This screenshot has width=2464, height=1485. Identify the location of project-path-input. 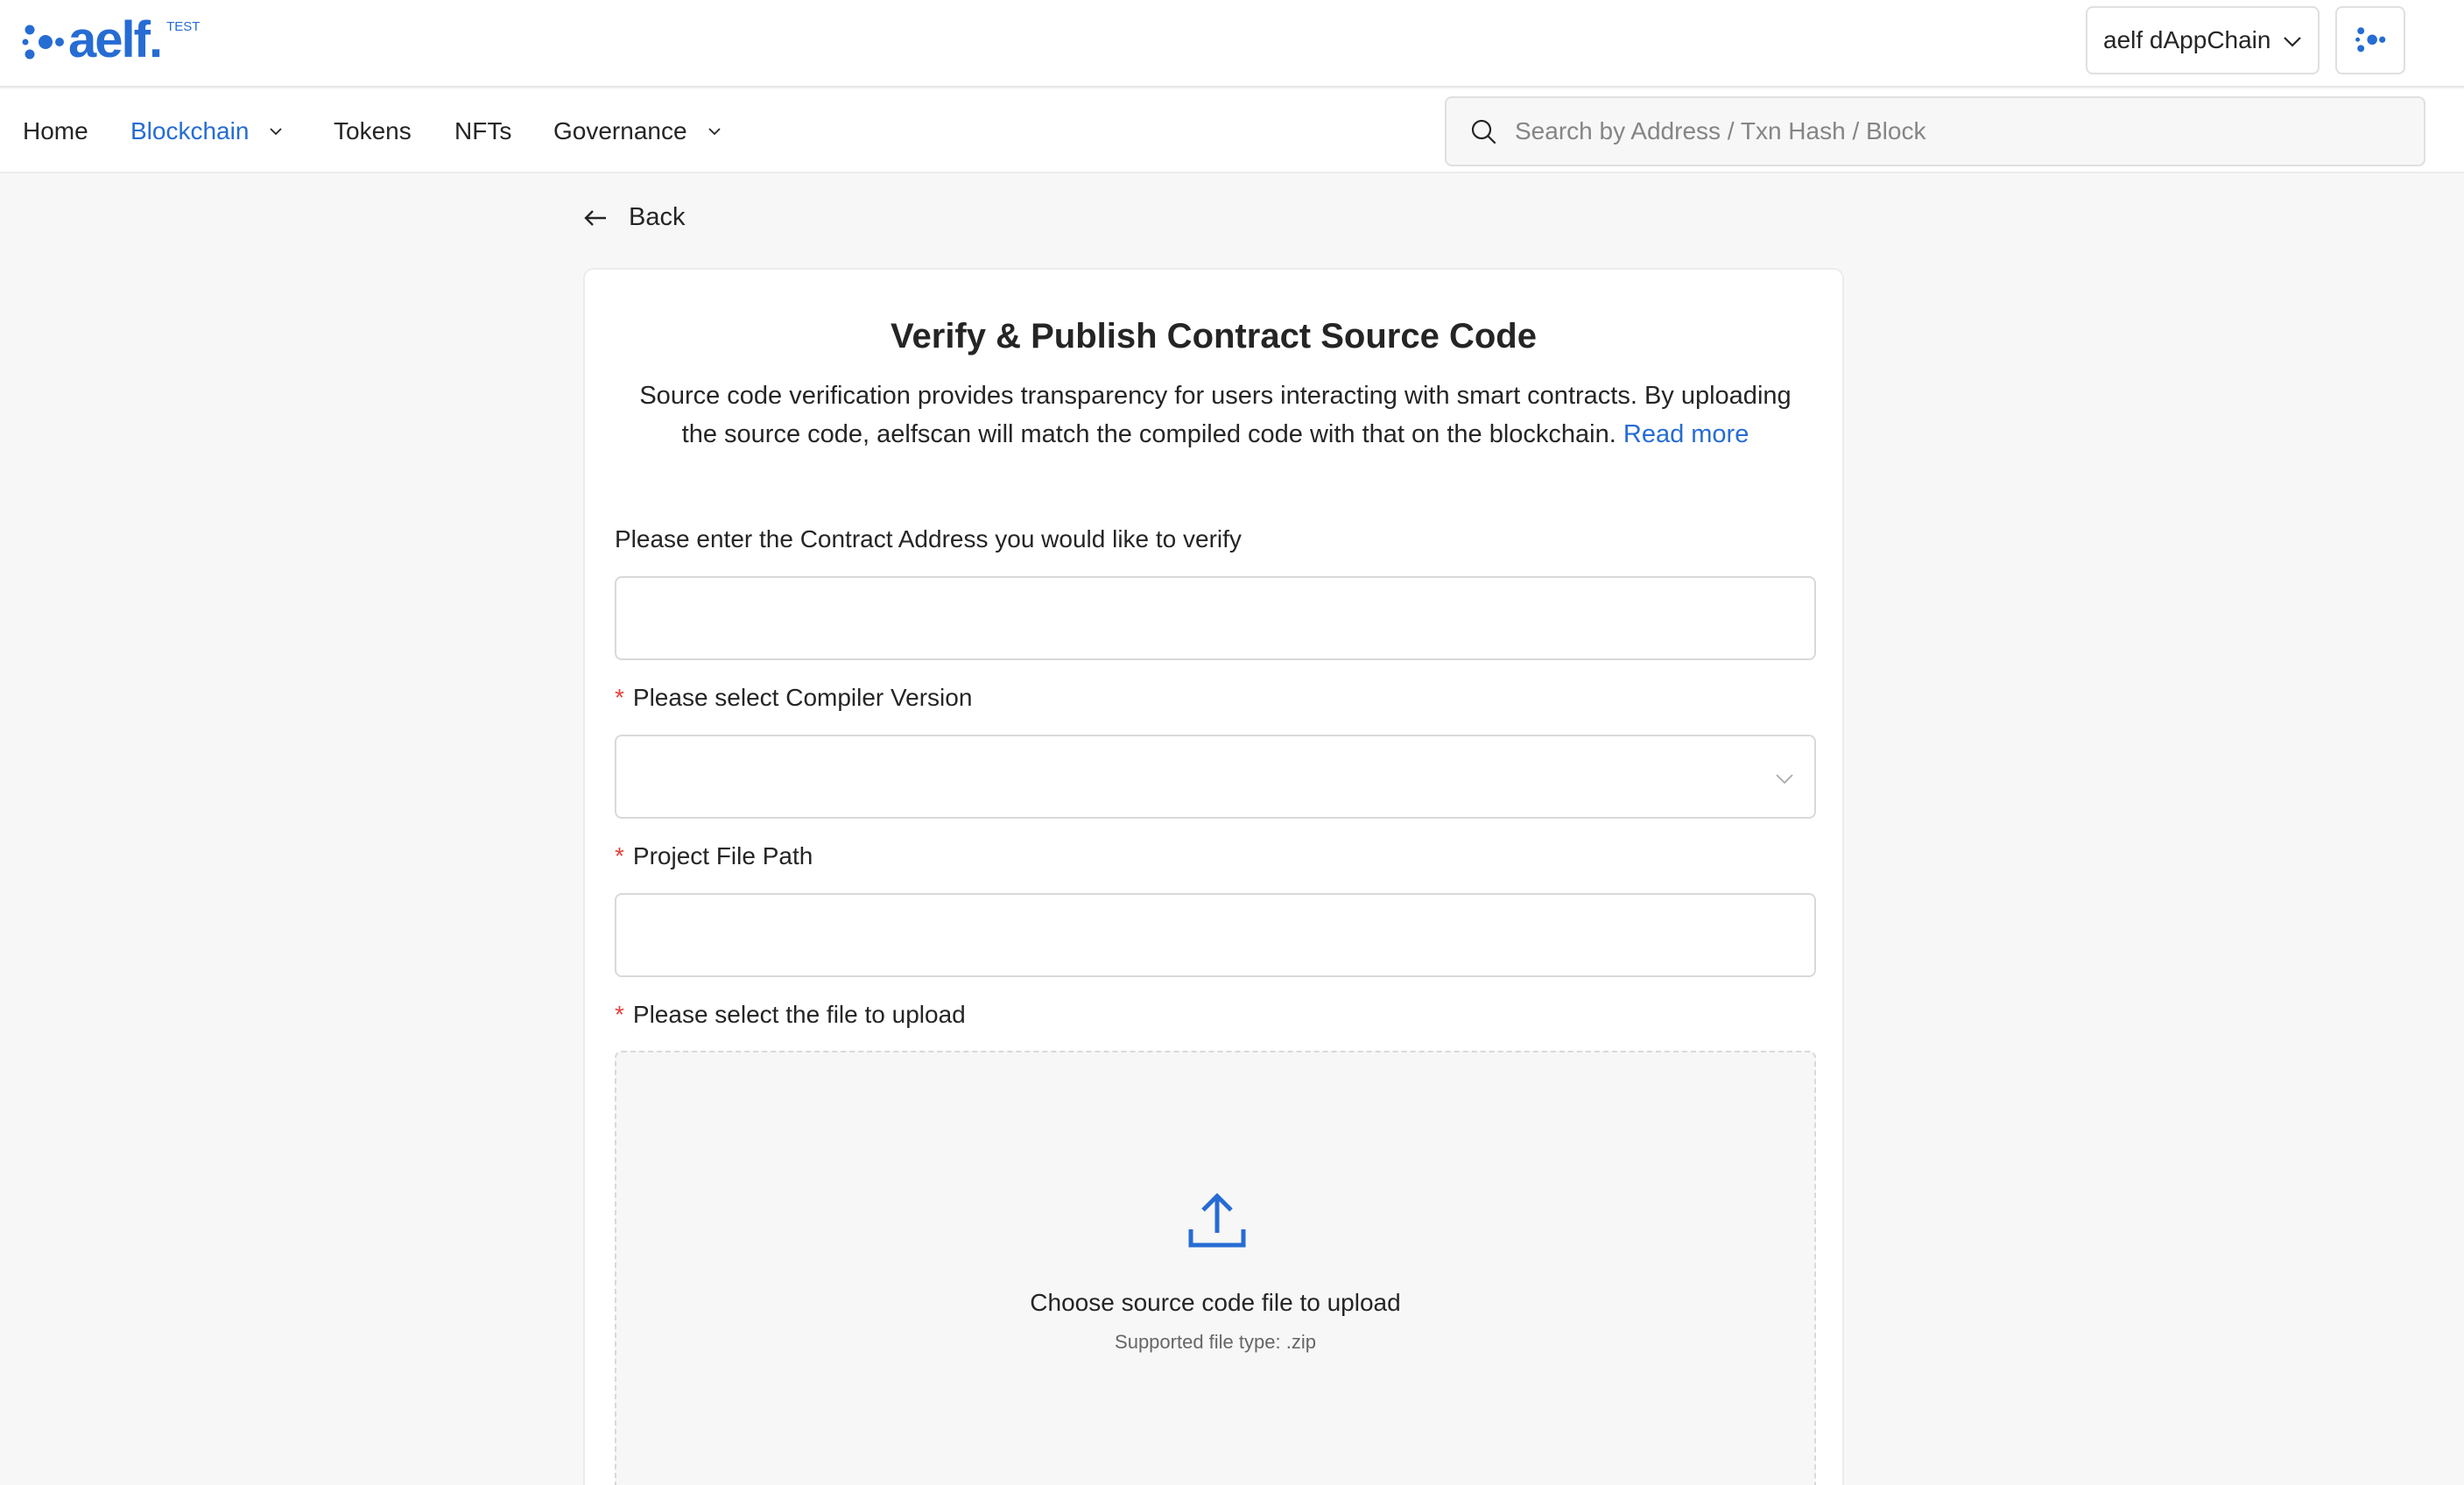
(1215, 935).